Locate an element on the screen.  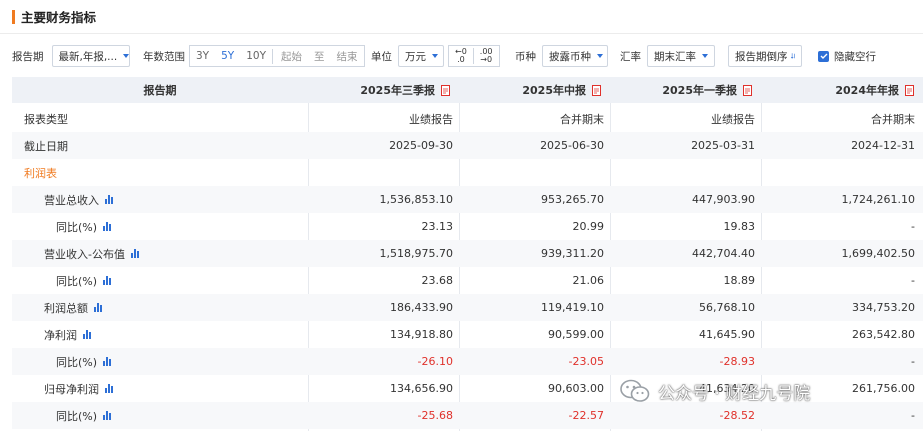
order-toggle: 报告期倒序 is located at coordinates (765, 56).